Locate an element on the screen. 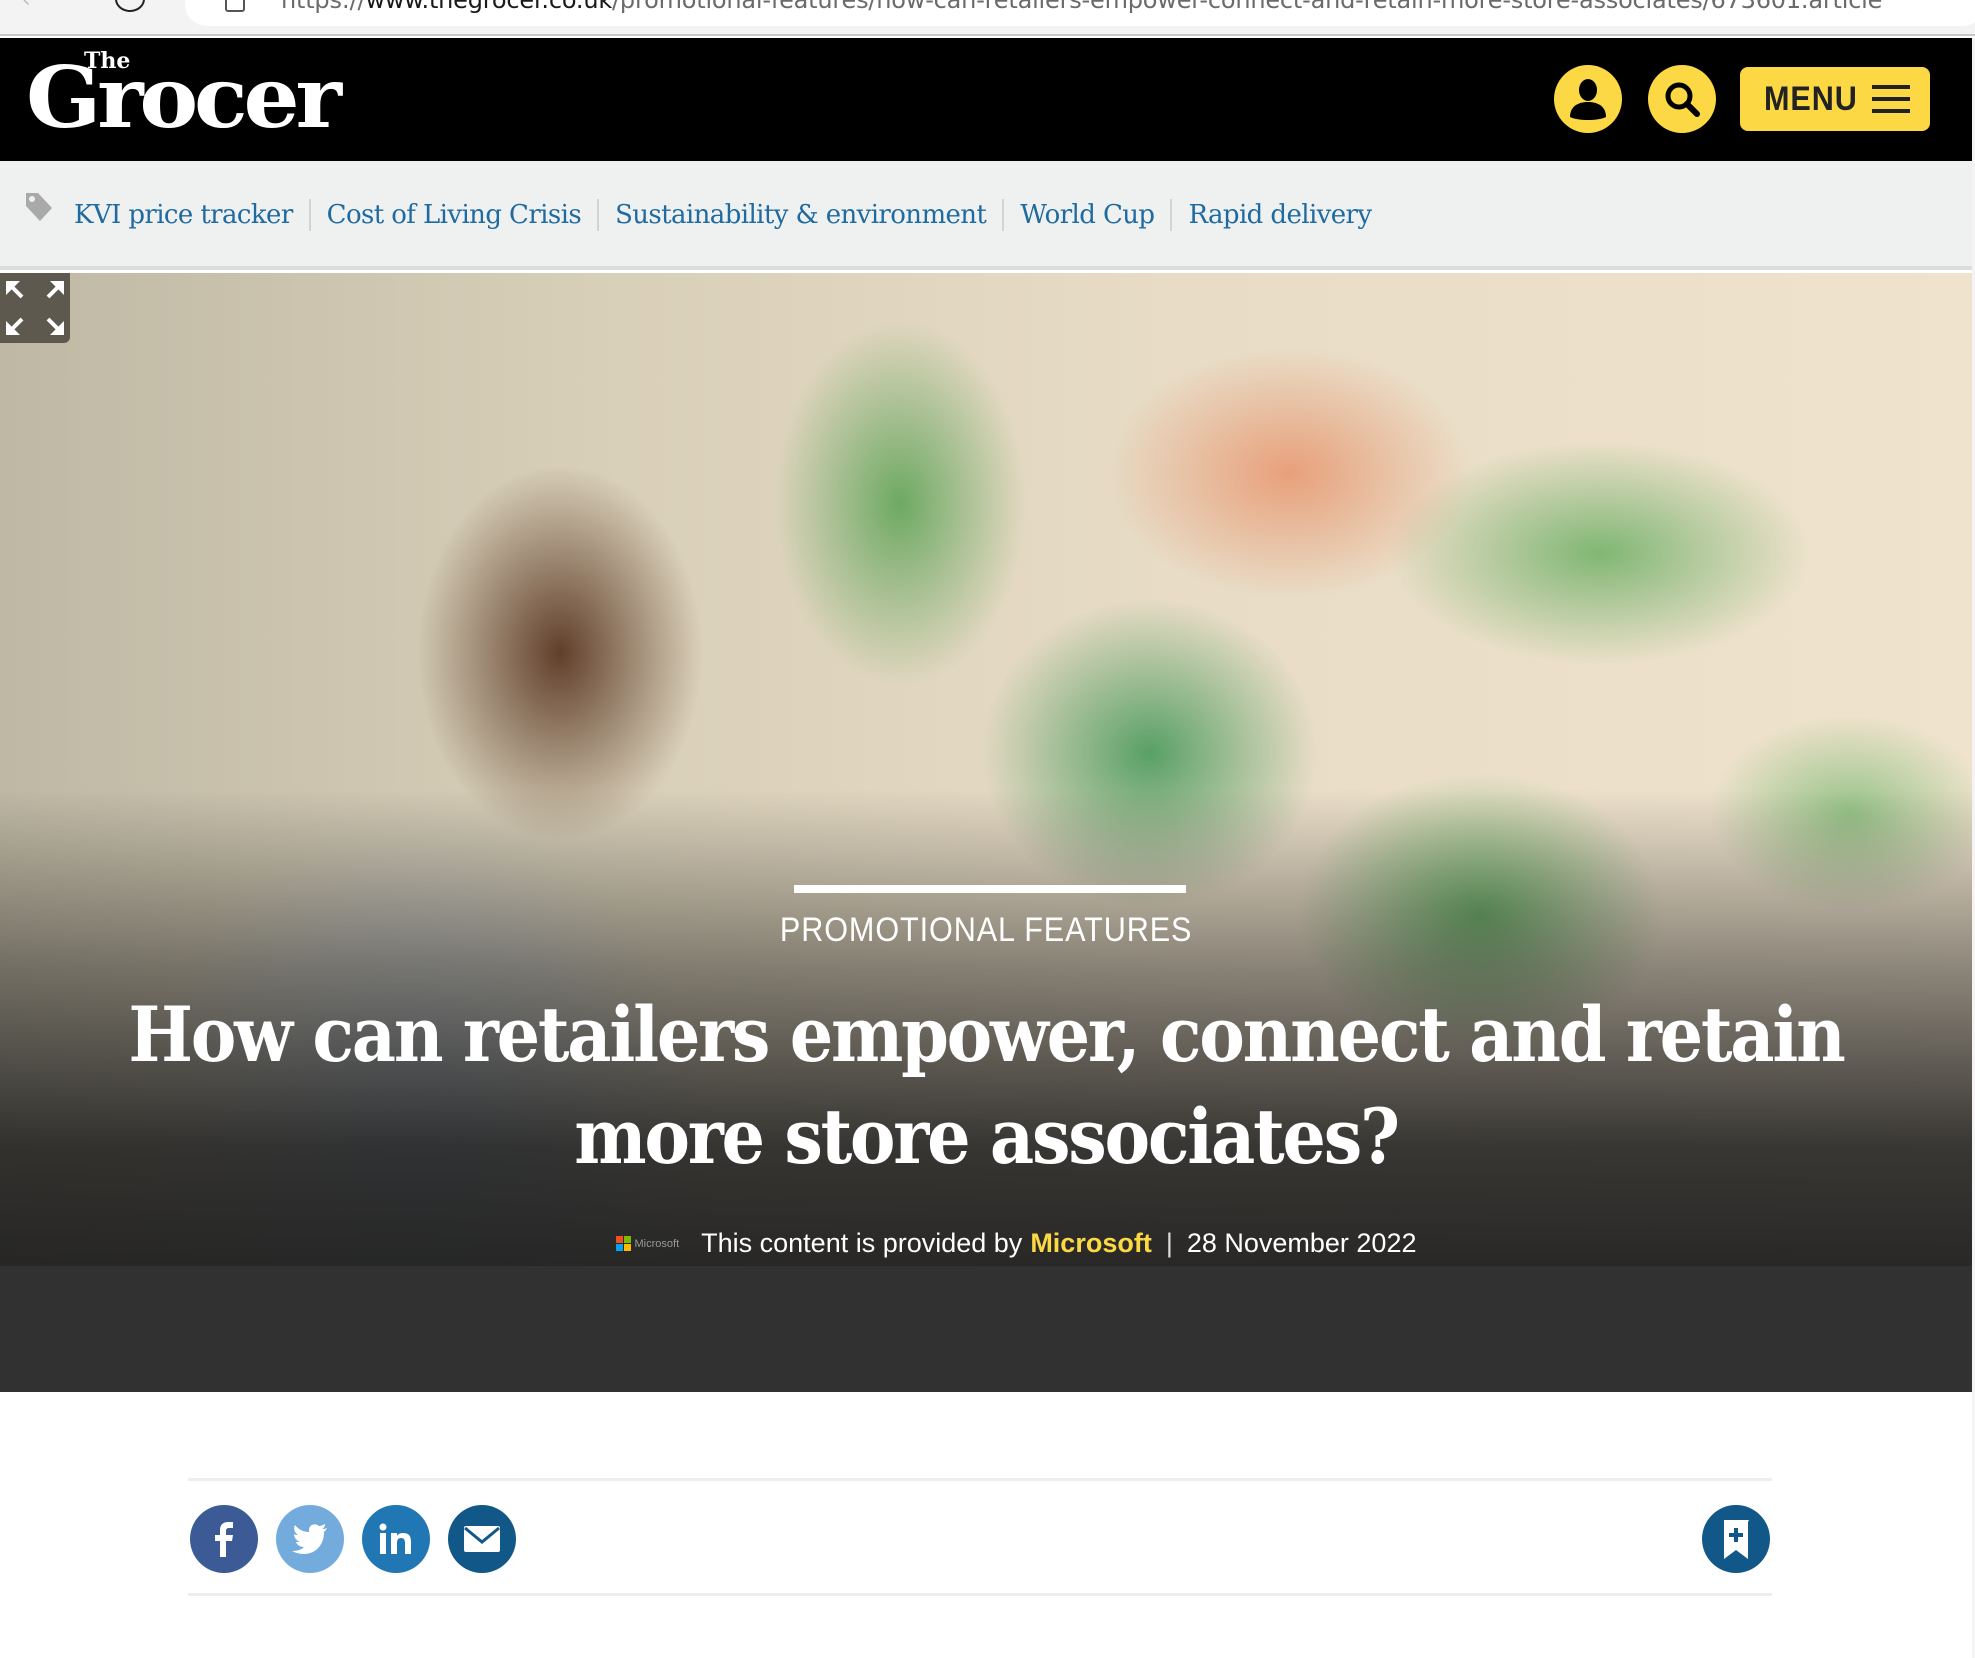 Image resolution: width=1975 pixels, height=1658 pixels. publish-date: 28 November 2022 is located at coordinates (1301, 1243).